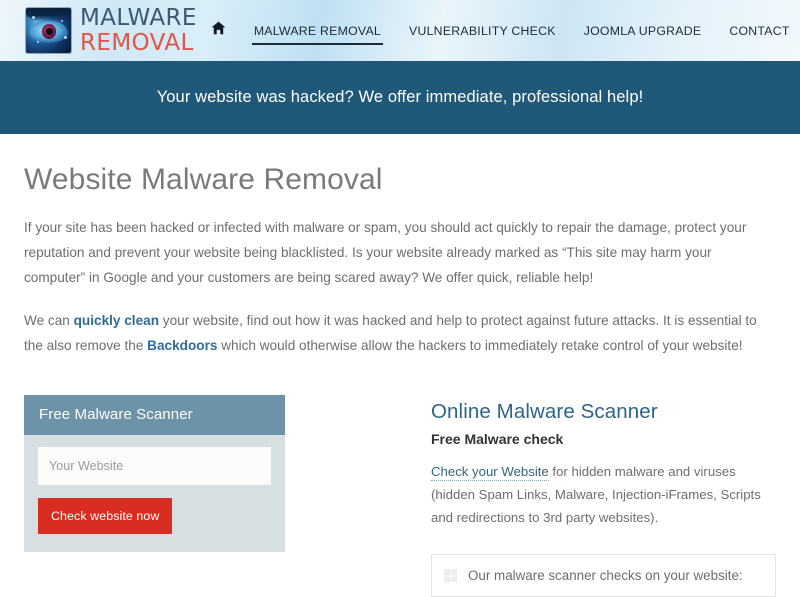 The image size is (800, 597). I want to click on nav-item-label: JOOMLA UPGRADE, so click(642, 30).